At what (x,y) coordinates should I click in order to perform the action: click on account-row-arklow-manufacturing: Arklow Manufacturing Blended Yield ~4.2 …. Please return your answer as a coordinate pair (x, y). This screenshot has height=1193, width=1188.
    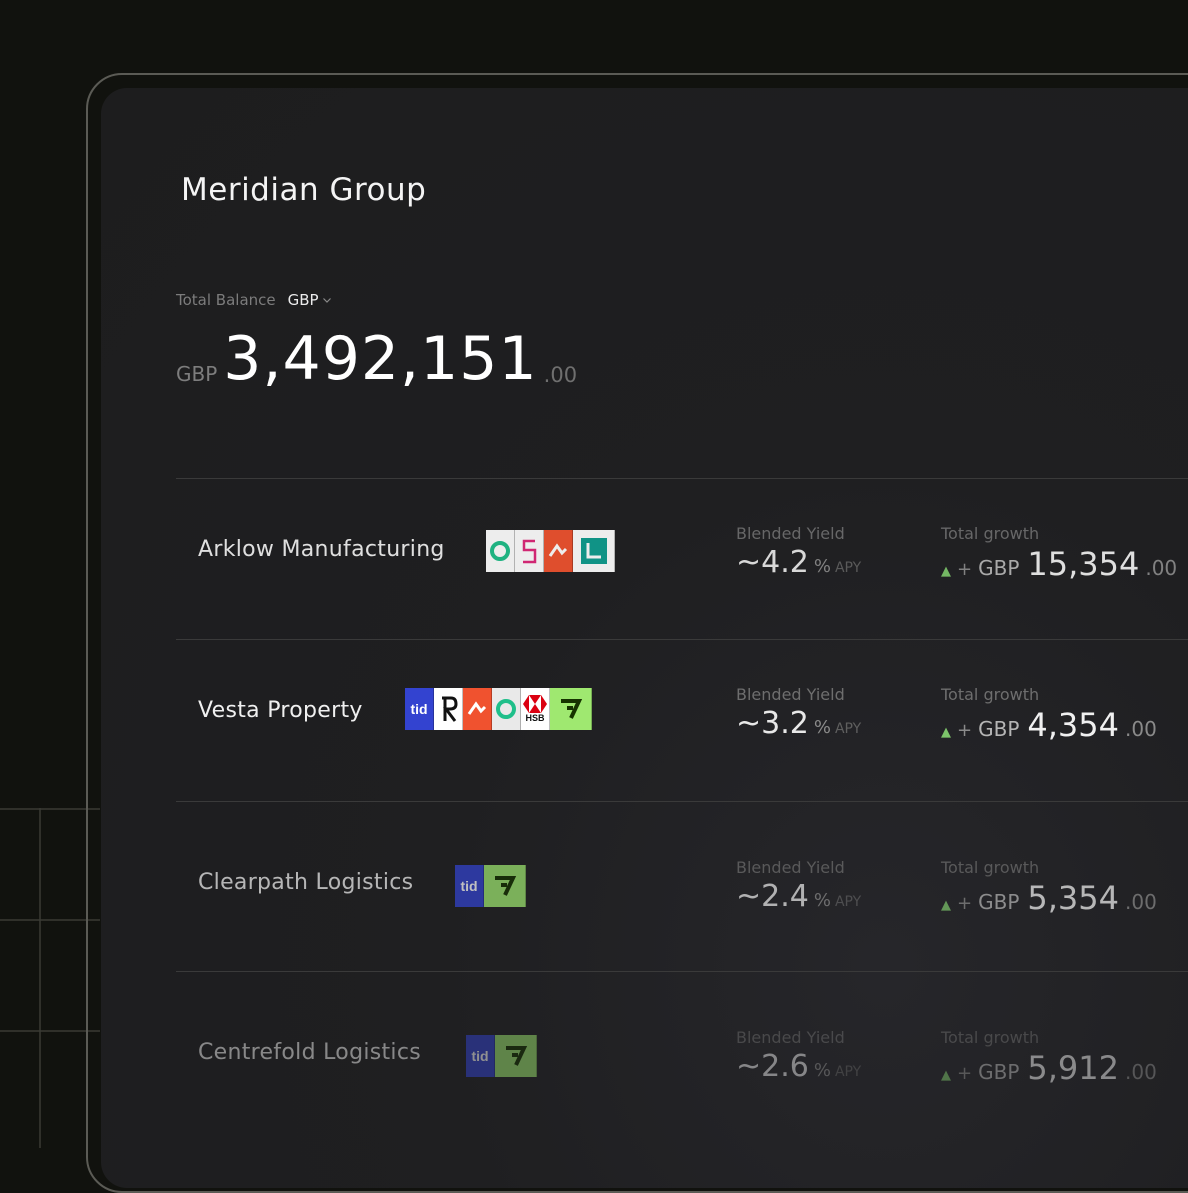
    Looking at the image, I should click on (682, 554).